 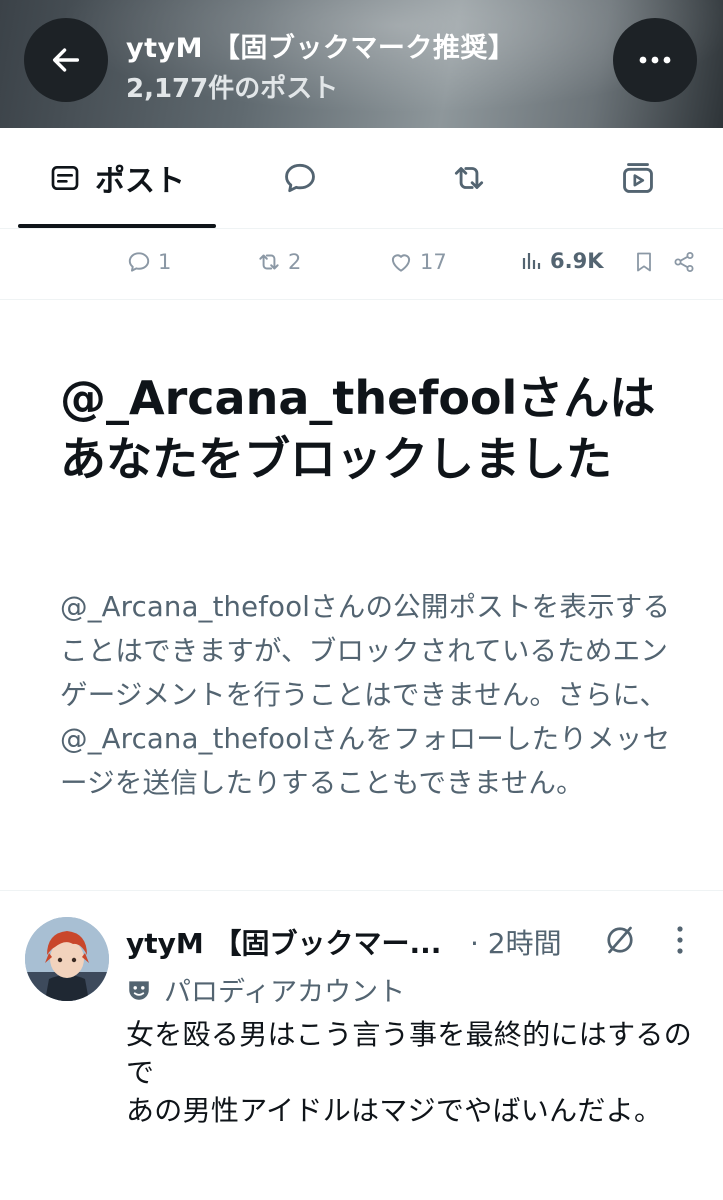 I want to click on more-options-button, so click(x=655, y=60).